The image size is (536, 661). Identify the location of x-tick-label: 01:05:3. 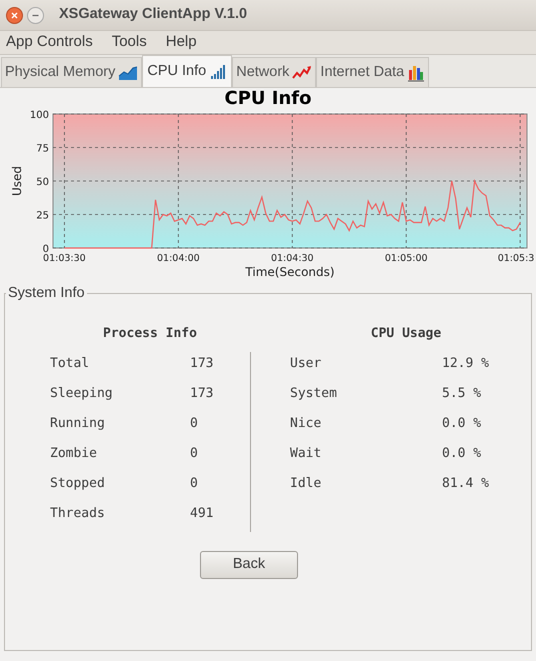
(516, 258).